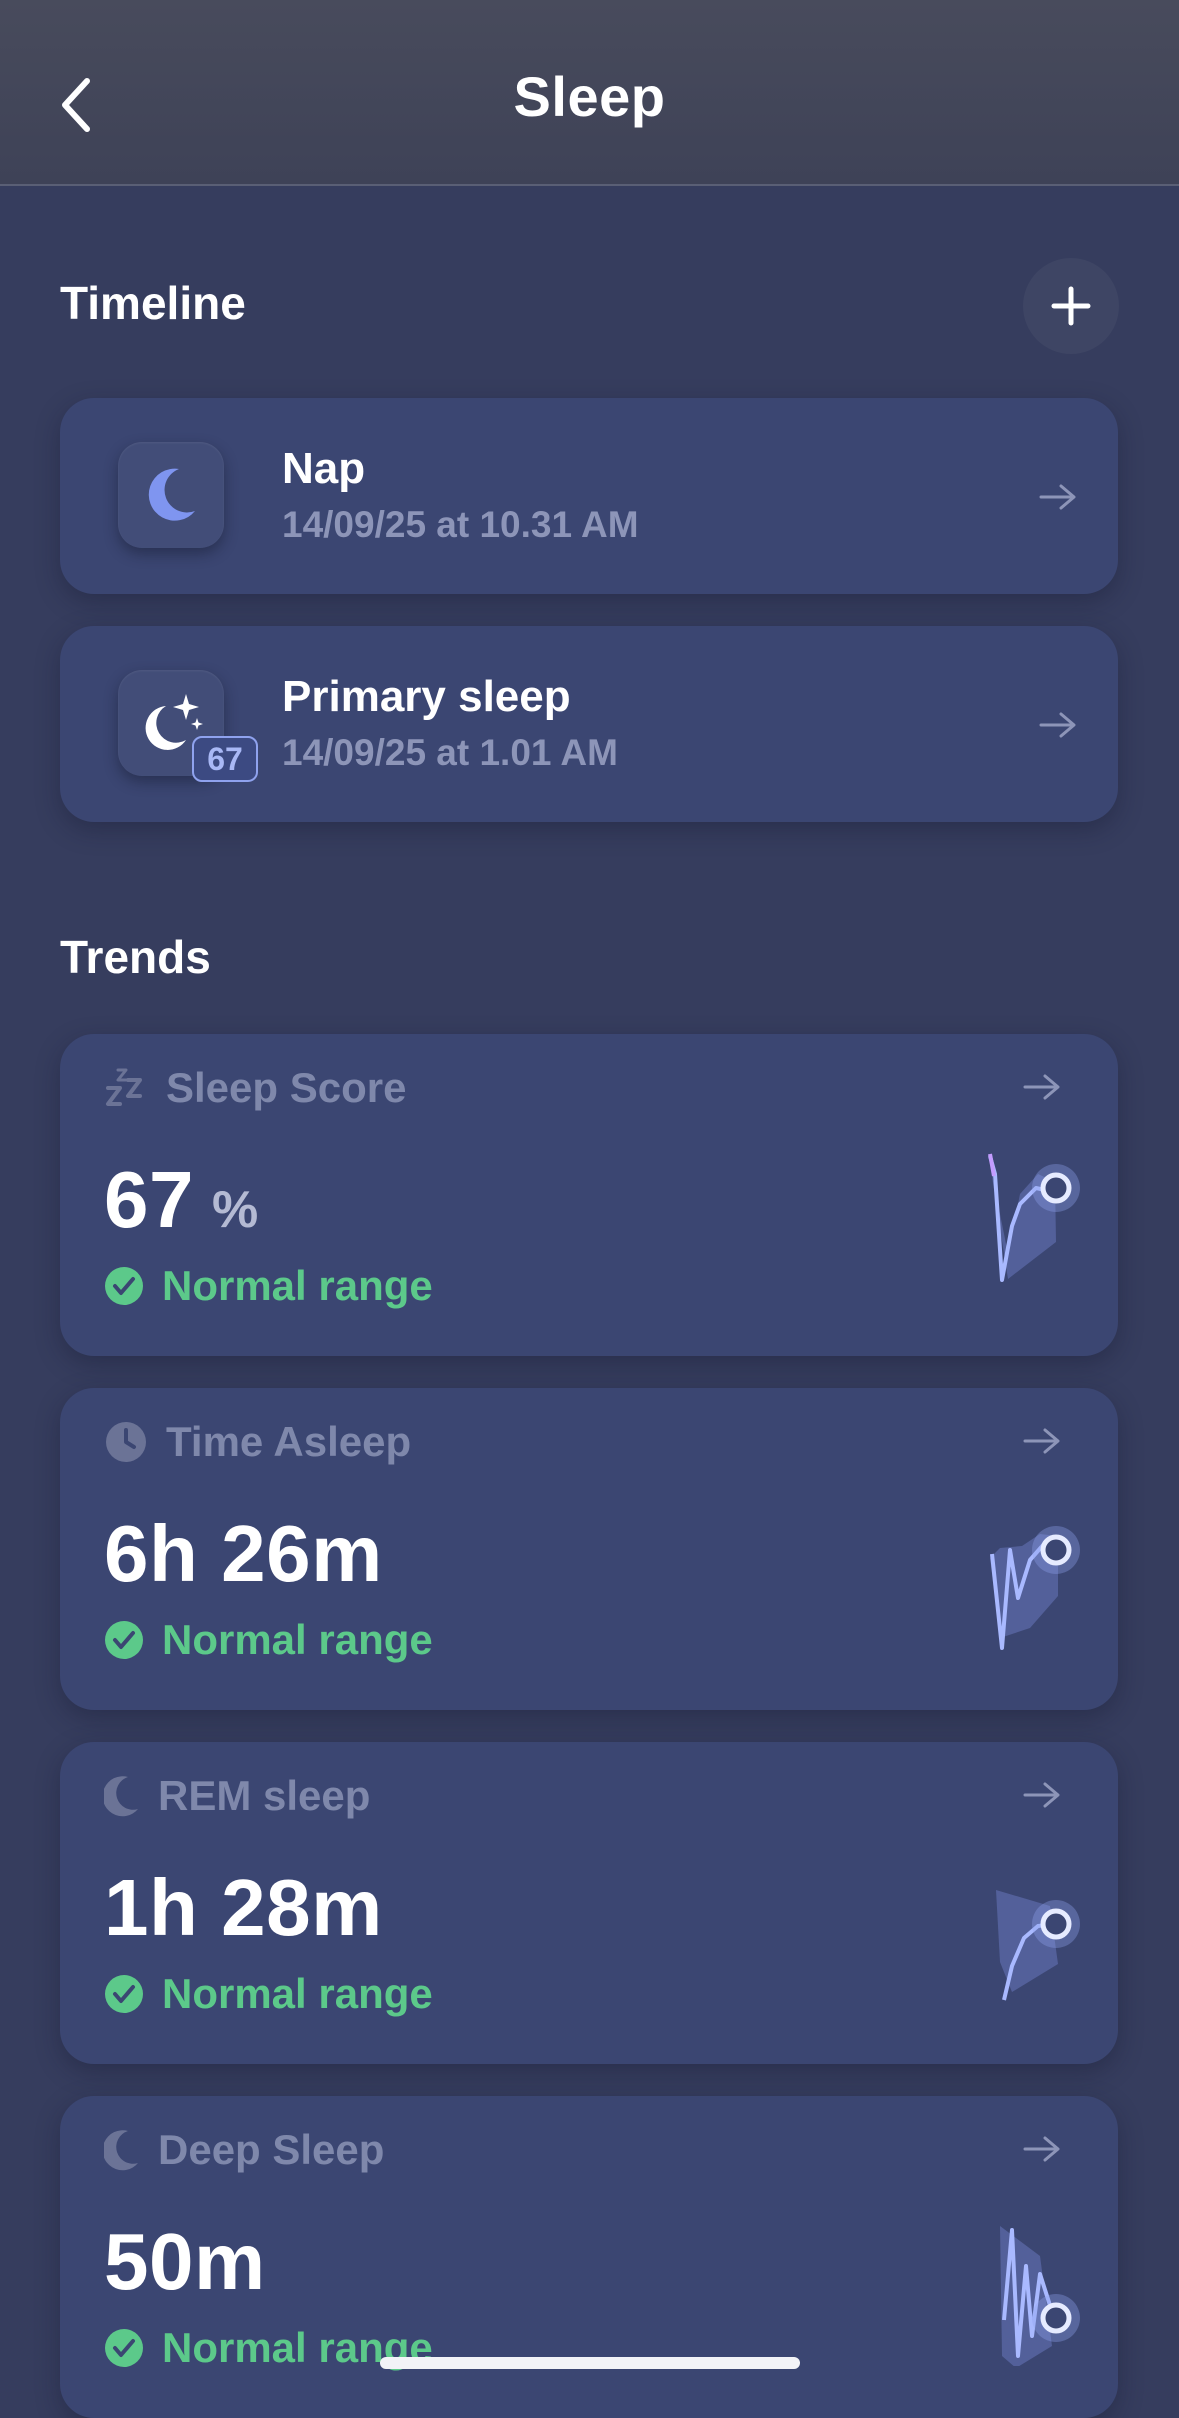  I want to click on trend-card-rem-sleep: REM sleep 1h 28m Normal range, so click(589, 1903).